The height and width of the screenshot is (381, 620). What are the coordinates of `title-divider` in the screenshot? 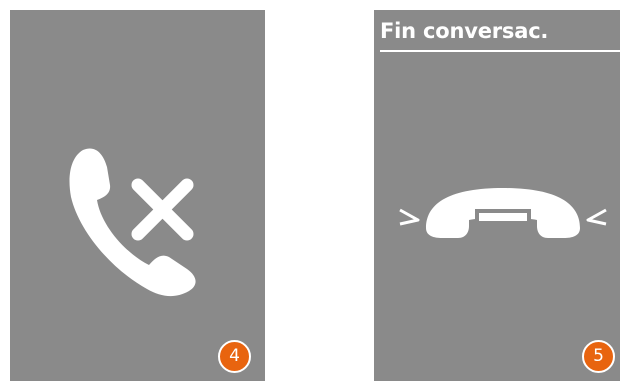 It's located at (500, 51).